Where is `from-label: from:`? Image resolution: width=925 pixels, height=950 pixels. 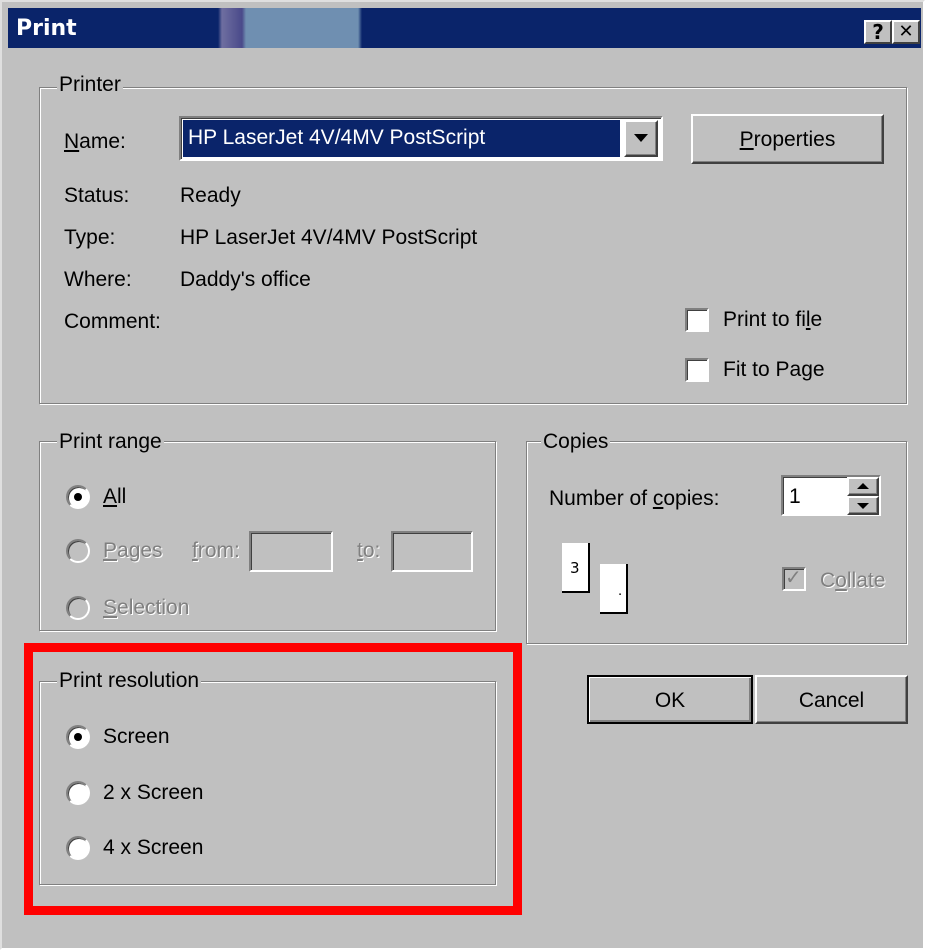
from-label: from: is located at coordinates (216, 550).